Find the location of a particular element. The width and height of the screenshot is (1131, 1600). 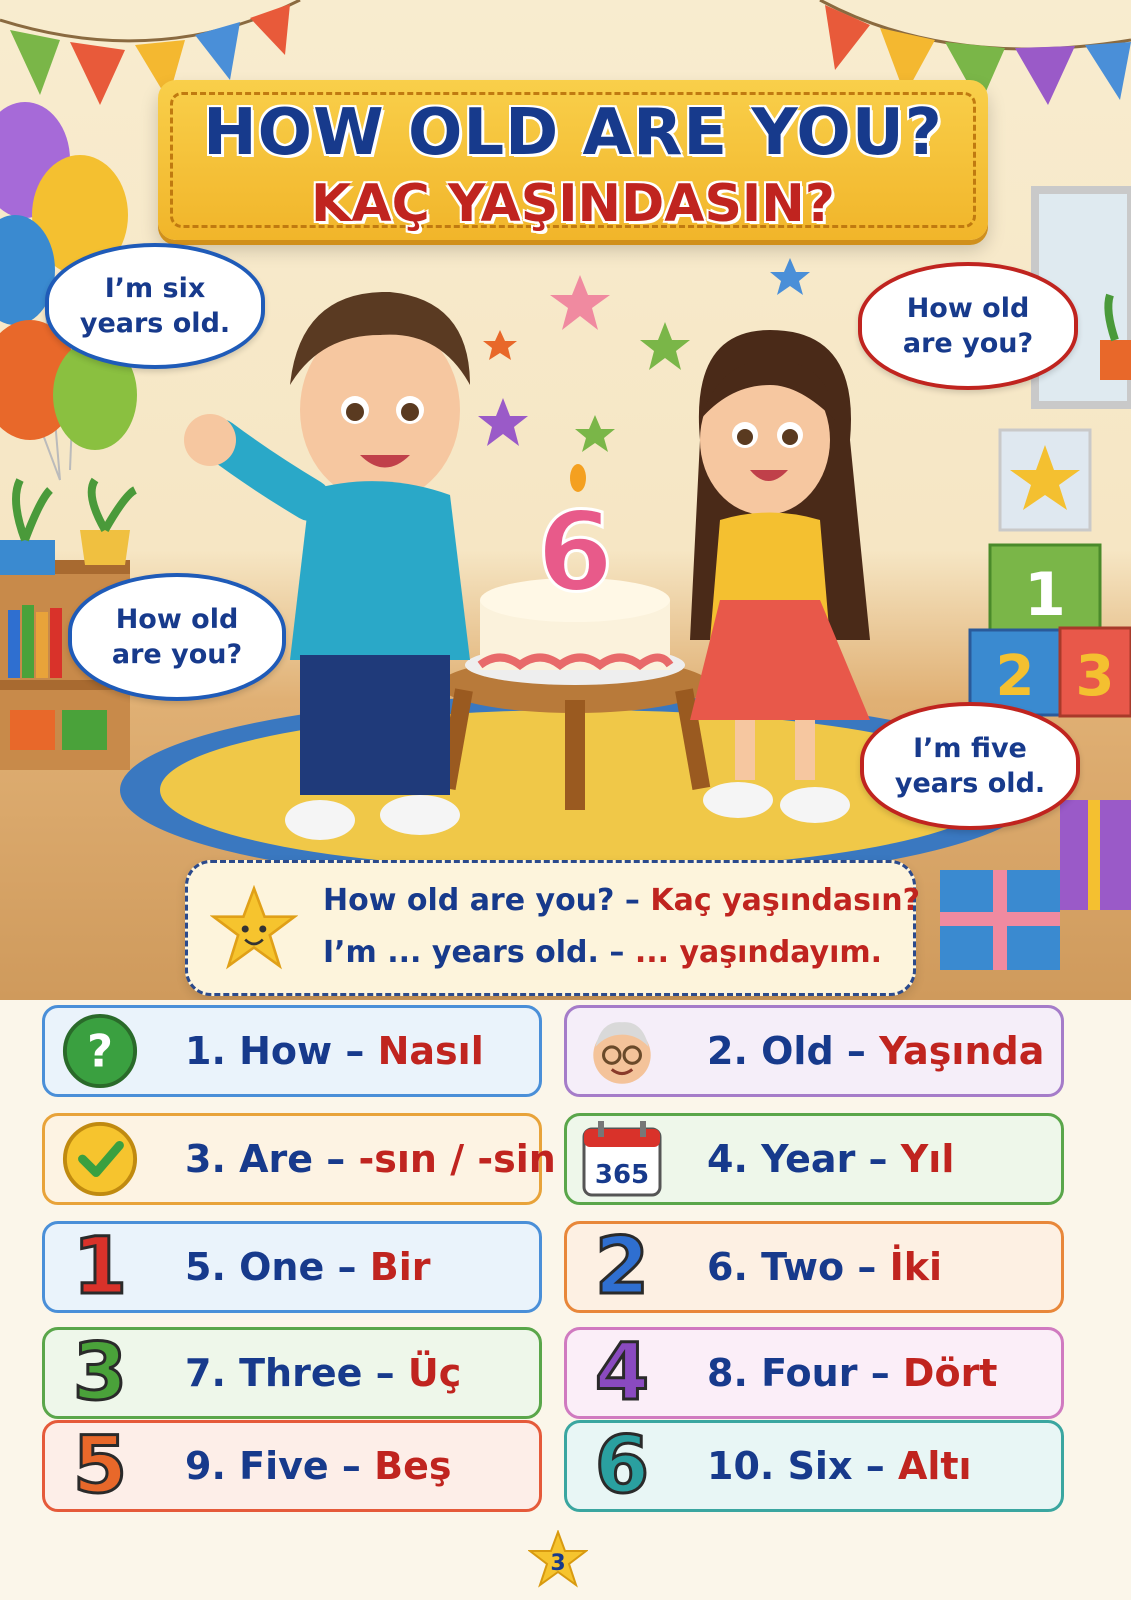

vocab-turkish: Bir is located at coordinates (400, 1267).